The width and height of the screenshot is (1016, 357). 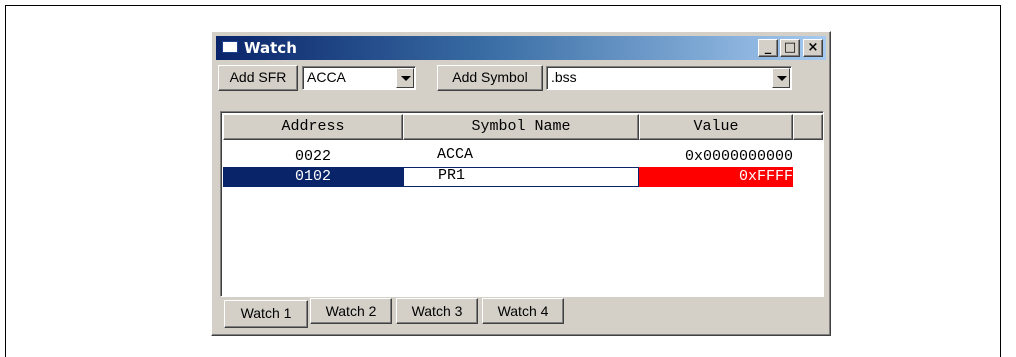 I want to click on maximize-icon: □, so click(x=790, y=47).